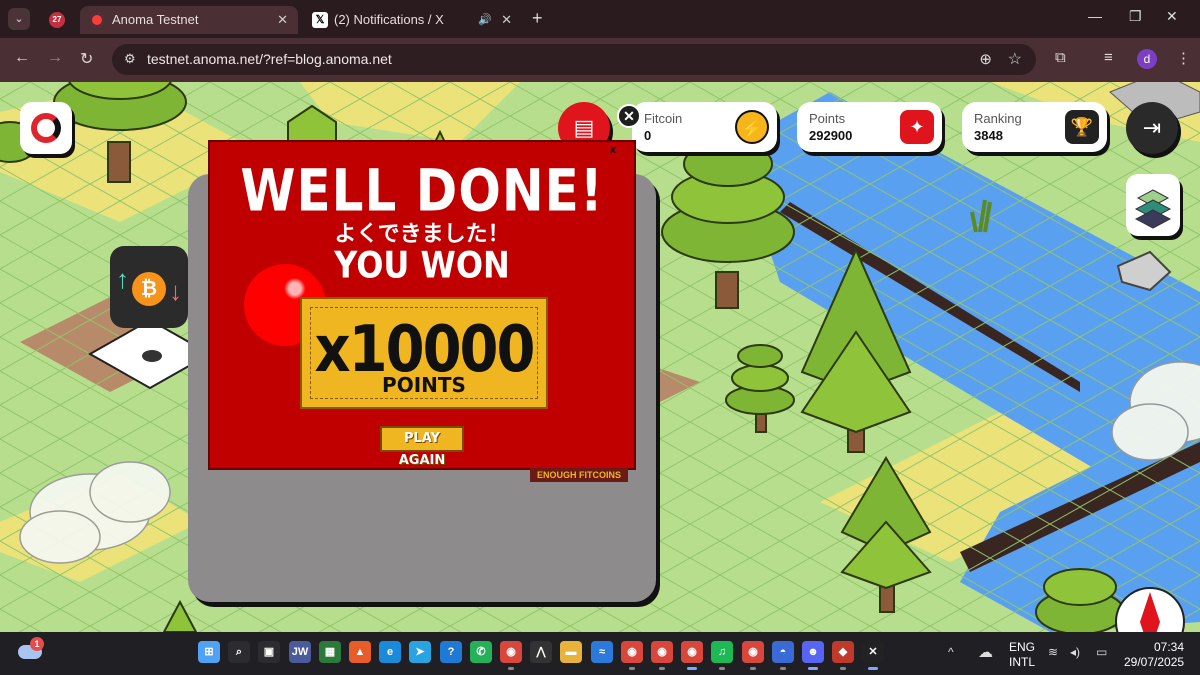 The width and height of the screenshot is (1200, 675). What do you see at coordinates (951, 652) in the screenshot?
I see `tray-chevron-icon: ^` at bounding box center [951, 652].